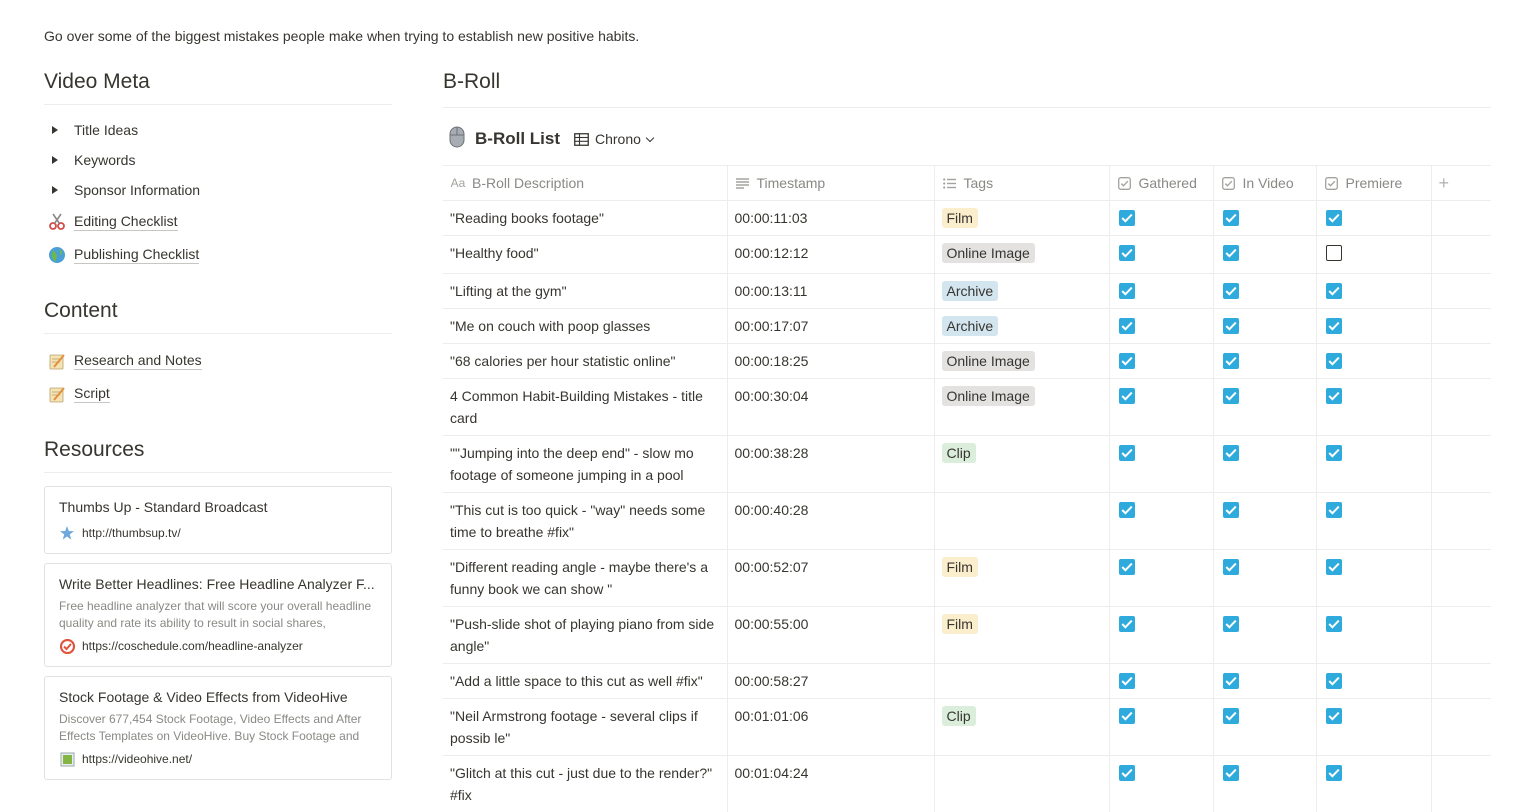 The image size is (1536, 812). What do you see at coordinates (1022, 183) in the screenshot?
I see `column-header-tags: Tags` at bounding box center [1022, 183].